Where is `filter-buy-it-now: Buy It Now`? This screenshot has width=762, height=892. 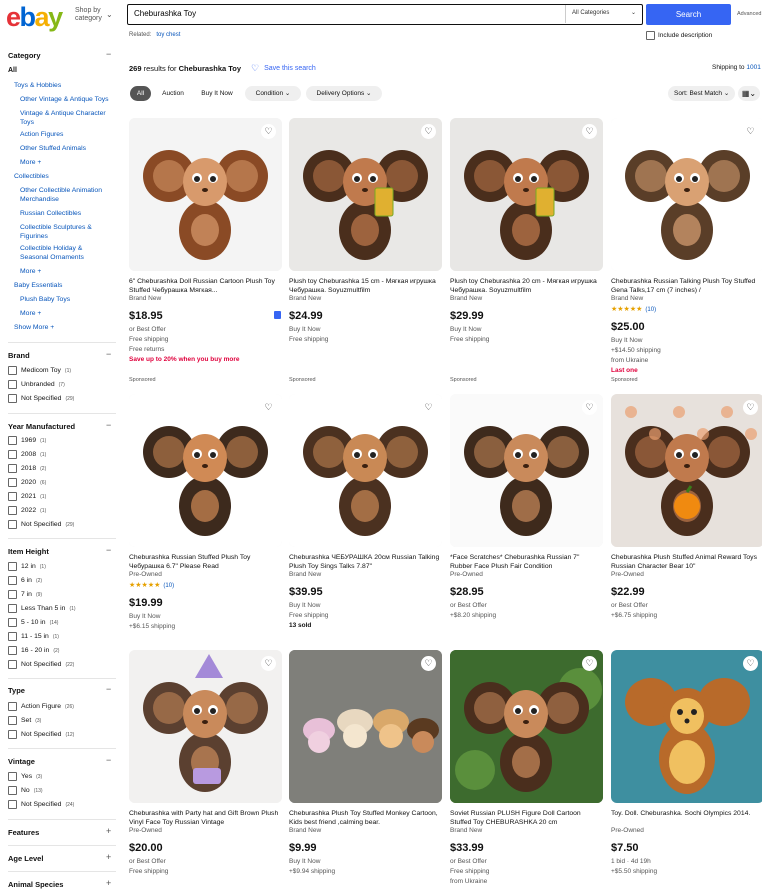 filter-buy-it-now: Buy It Now is located at coordinates (217, 93).